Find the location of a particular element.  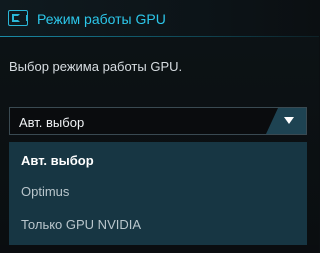

chevron-down-icon is located at coordinates (289, 120).